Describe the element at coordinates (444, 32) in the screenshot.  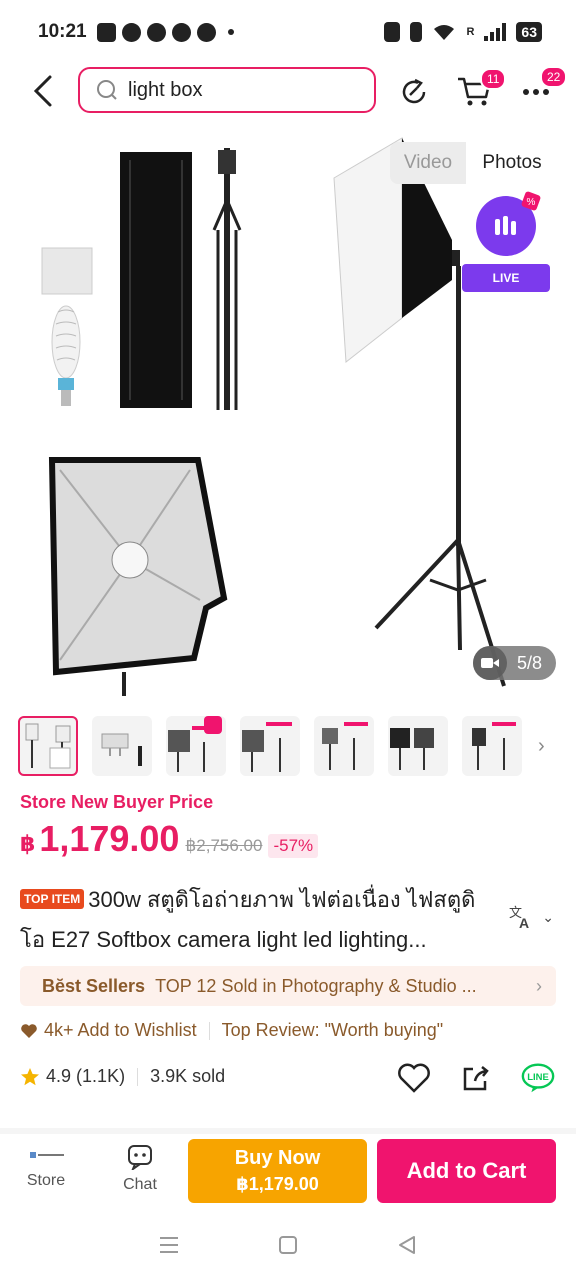
I see `wifi-icon` at that location.